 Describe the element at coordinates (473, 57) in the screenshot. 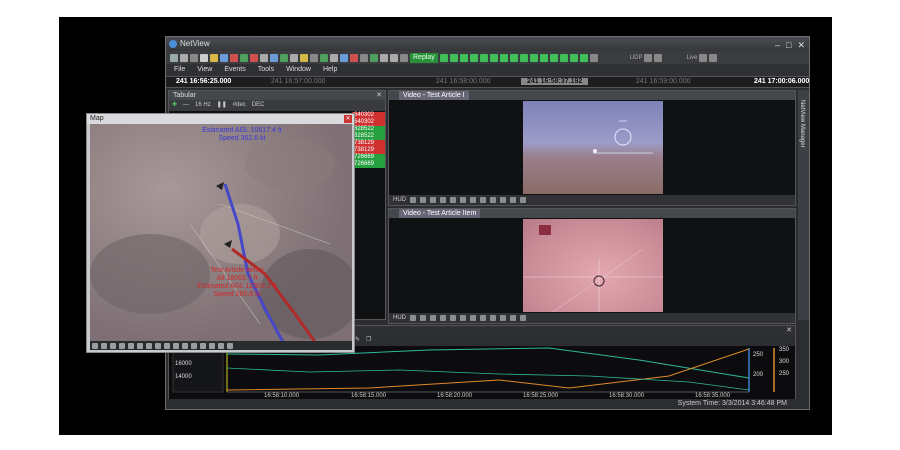

I see `play-icon` at that location.